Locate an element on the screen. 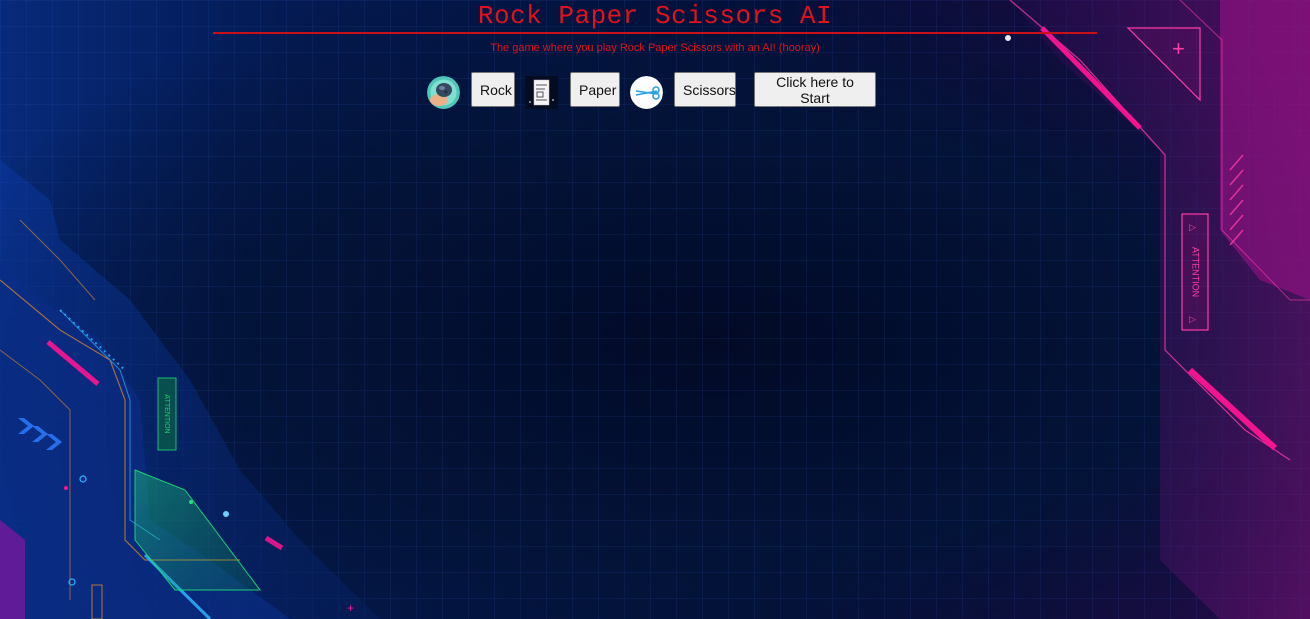  right-attention-badge is located at coordinates (1195, 272).